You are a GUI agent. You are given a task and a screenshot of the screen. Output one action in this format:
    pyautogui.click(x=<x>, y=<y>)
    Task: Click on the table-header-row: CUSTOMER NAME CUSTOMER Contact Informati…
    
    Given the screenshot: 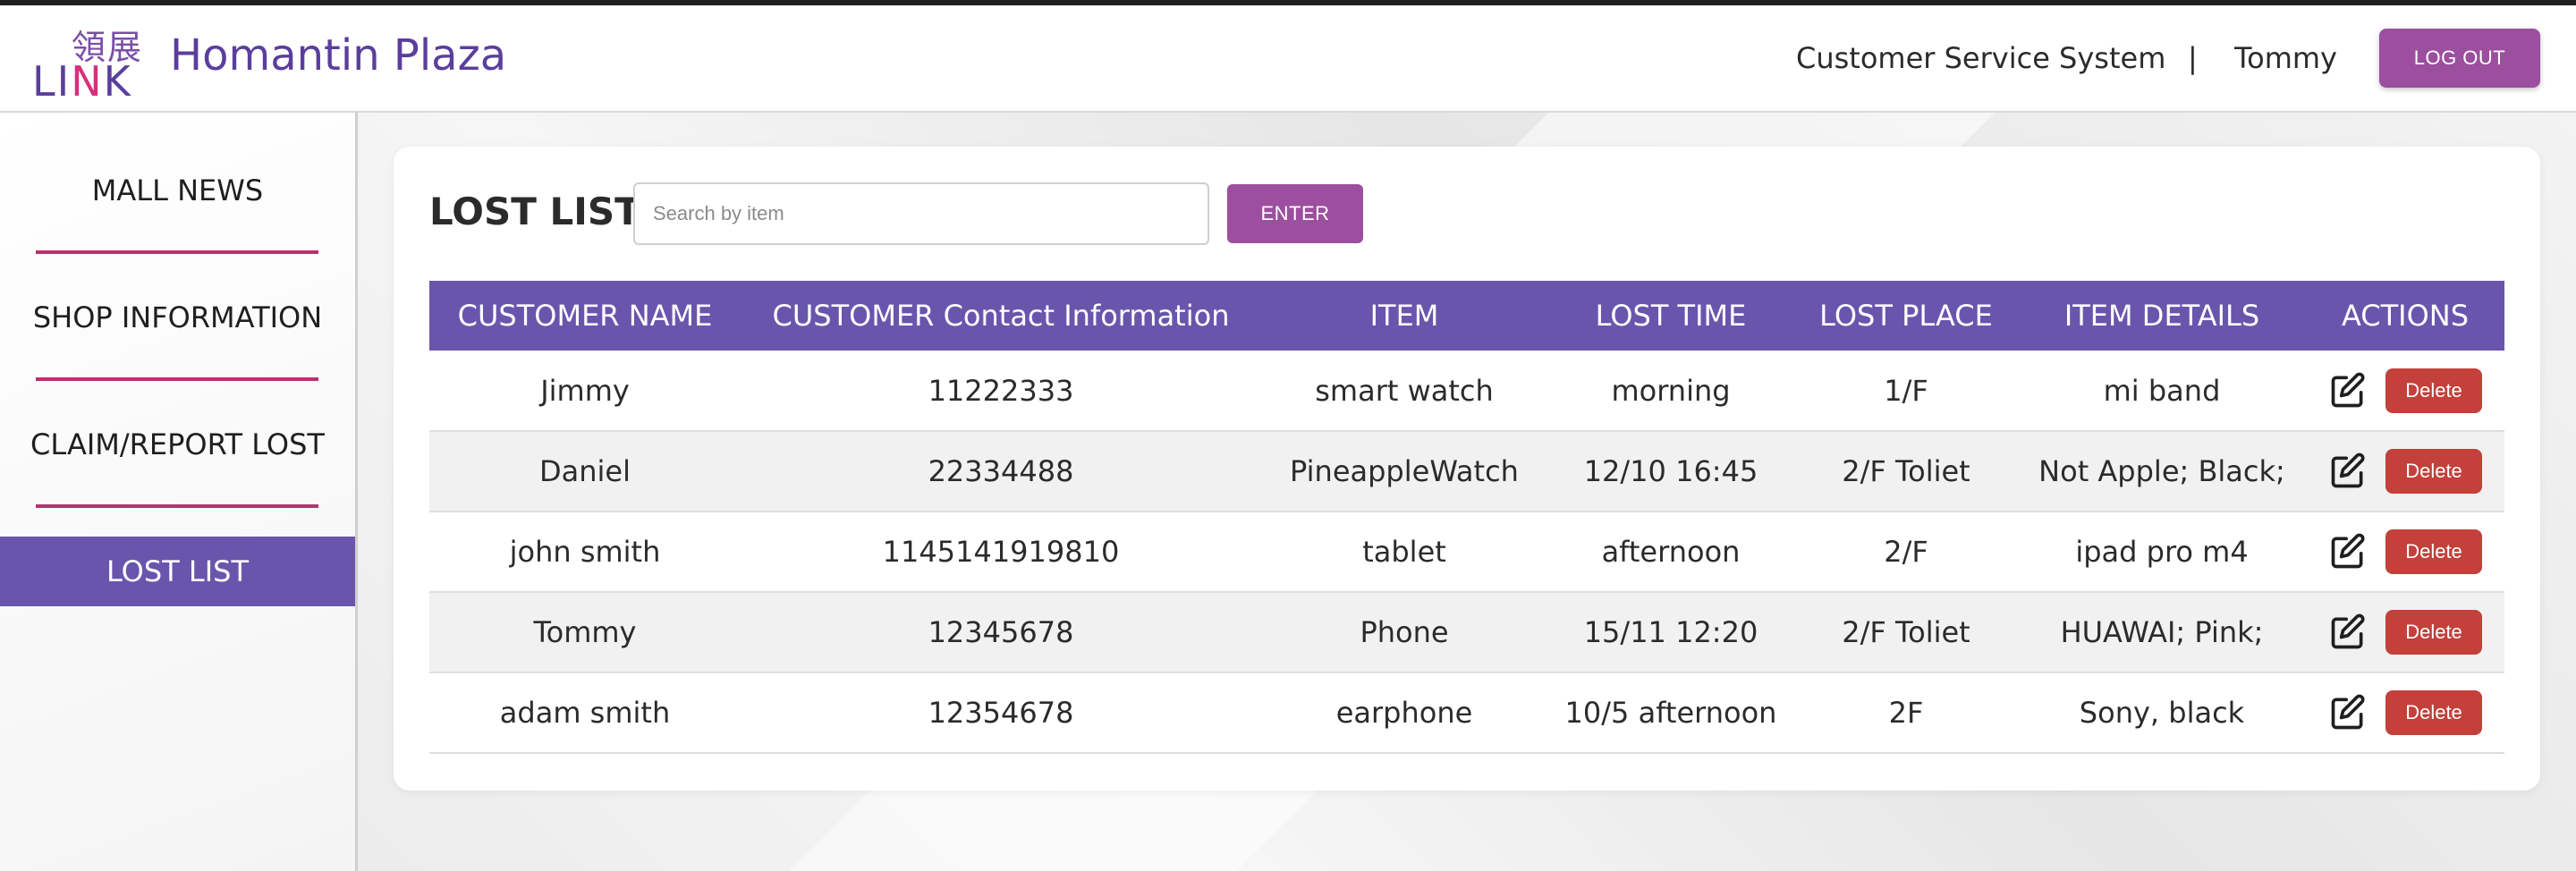 What is the action you would take?
    pyautogui.click(x=1466, y=316)
    